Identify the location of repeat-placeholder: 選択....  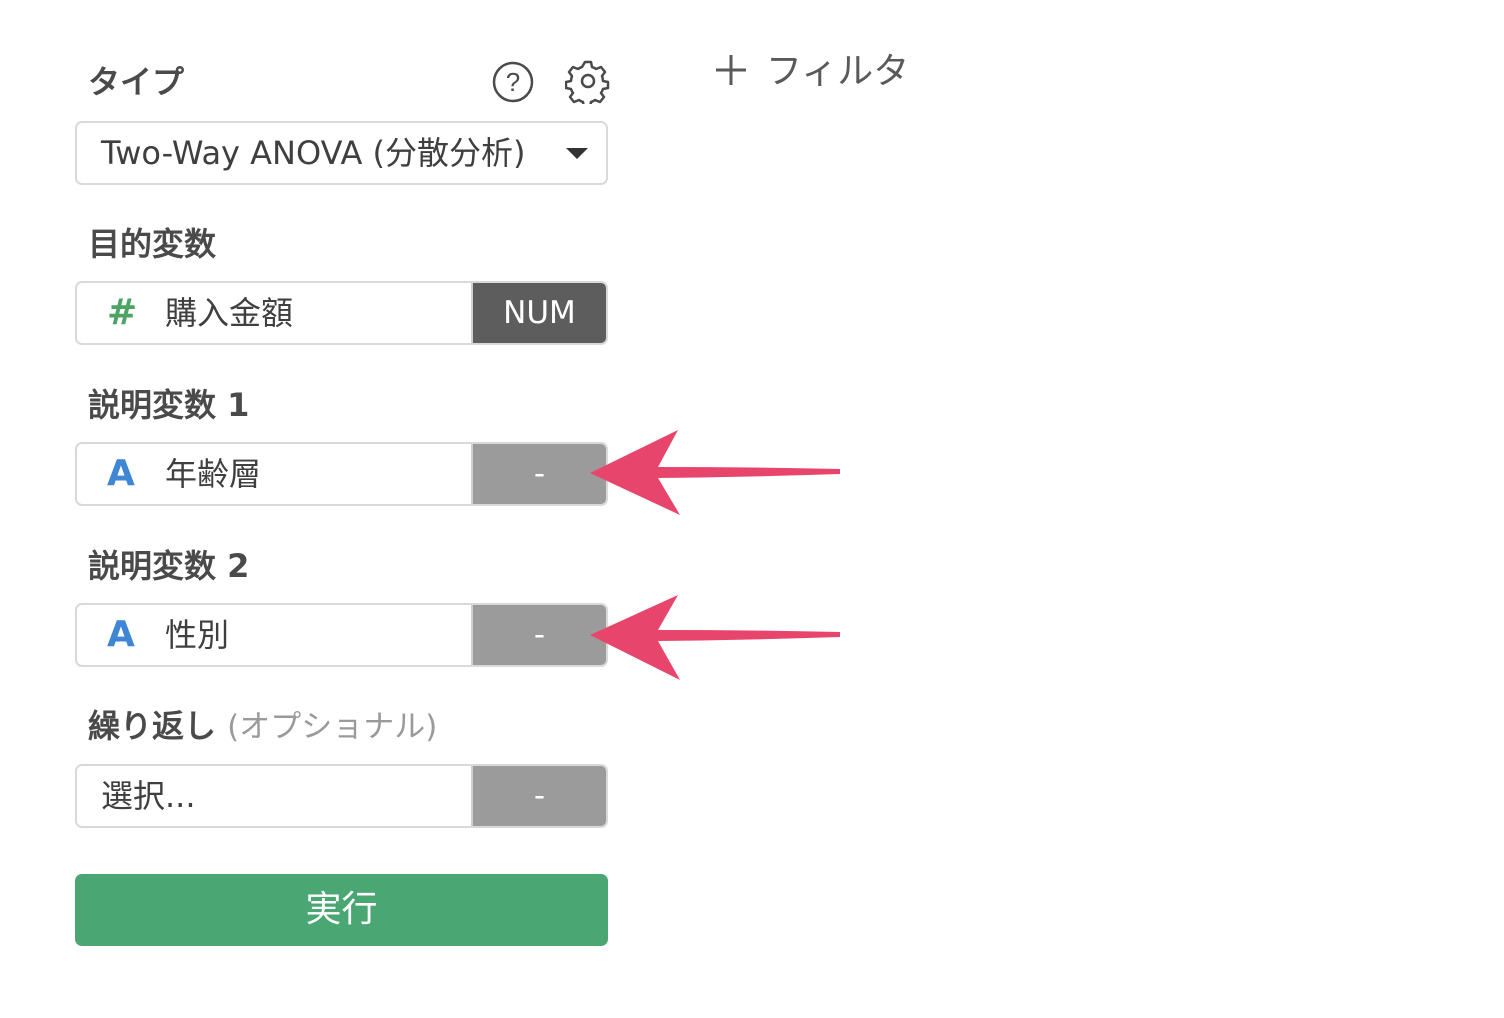
(148, 796).